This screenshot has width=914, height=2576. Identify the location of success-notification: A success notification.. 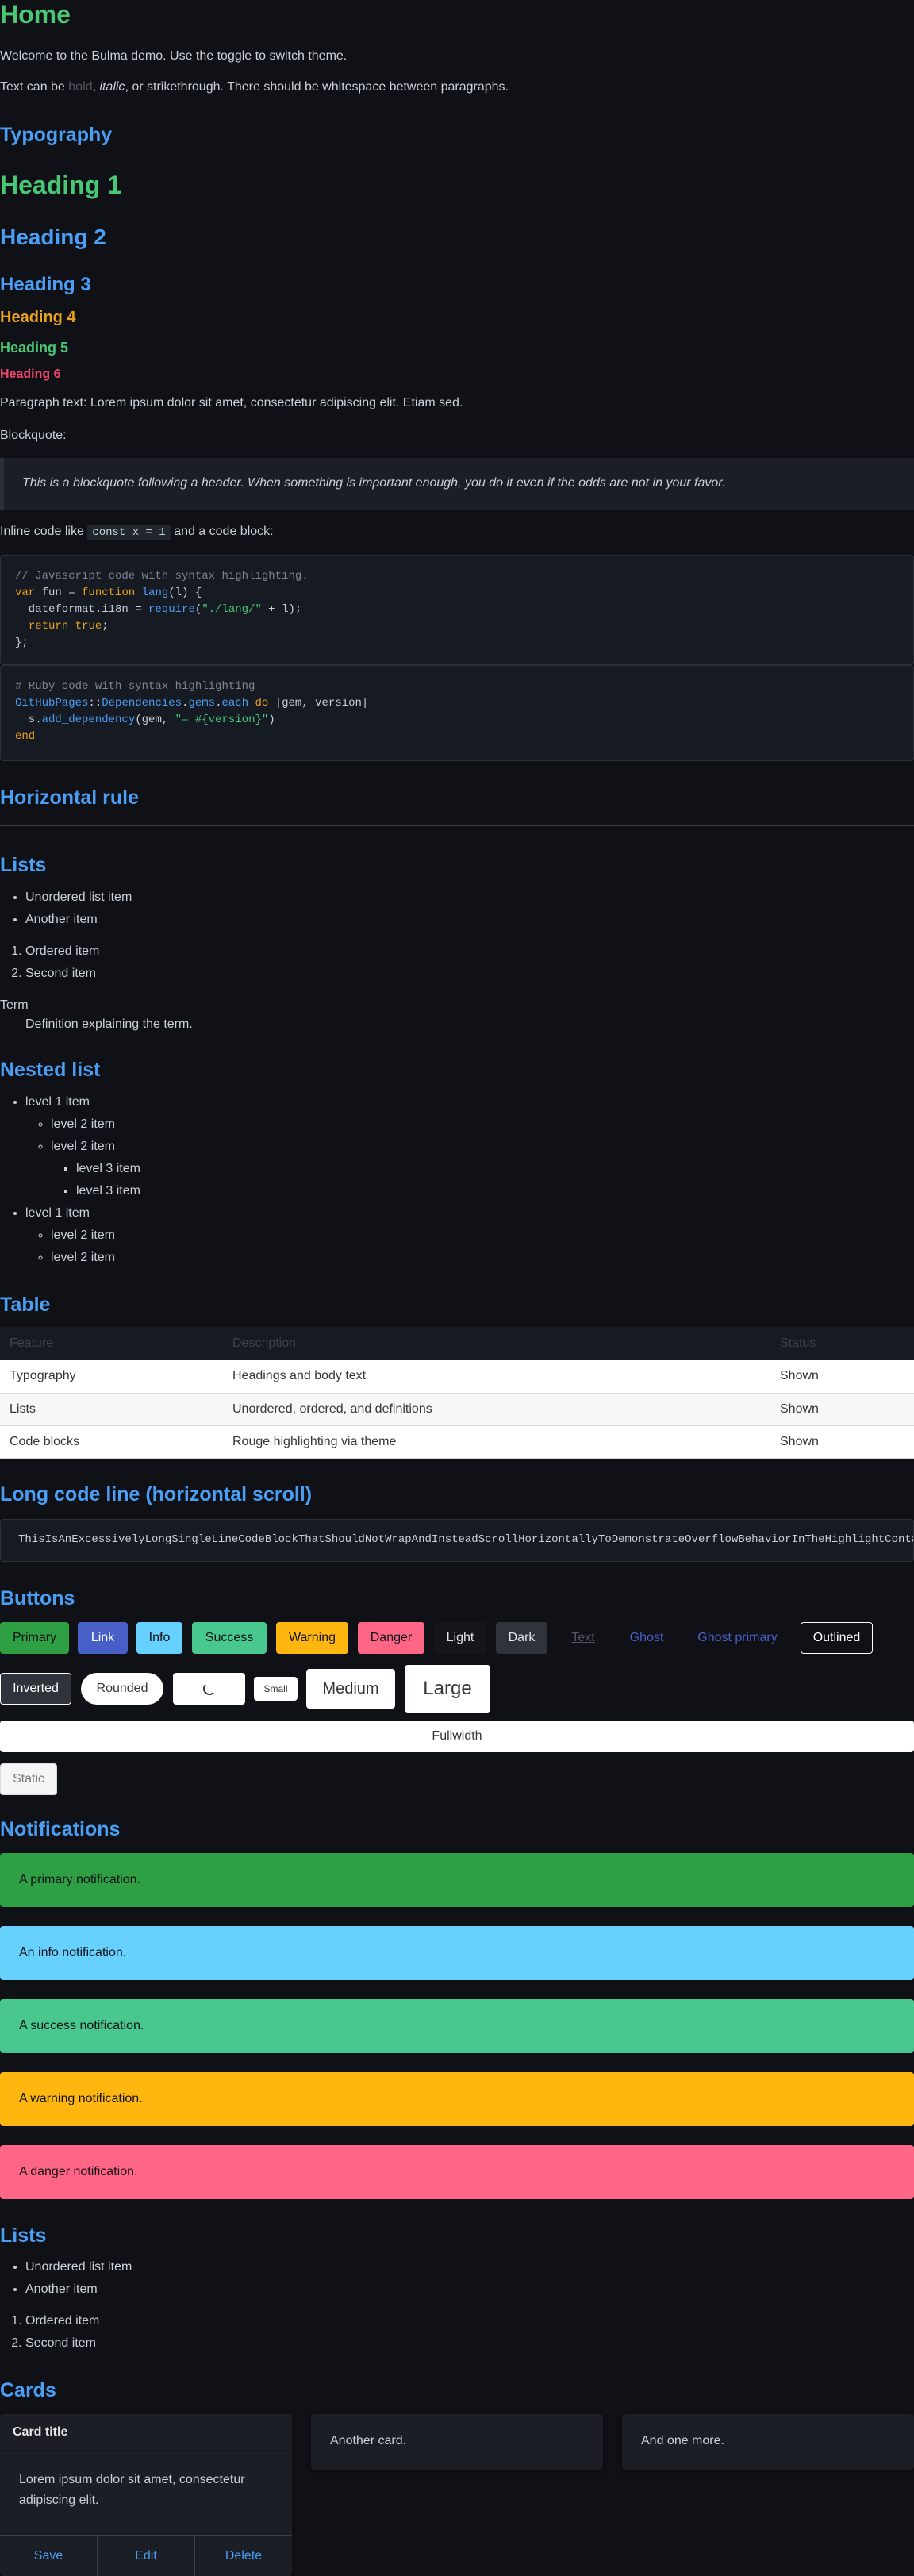
(457, 2026).